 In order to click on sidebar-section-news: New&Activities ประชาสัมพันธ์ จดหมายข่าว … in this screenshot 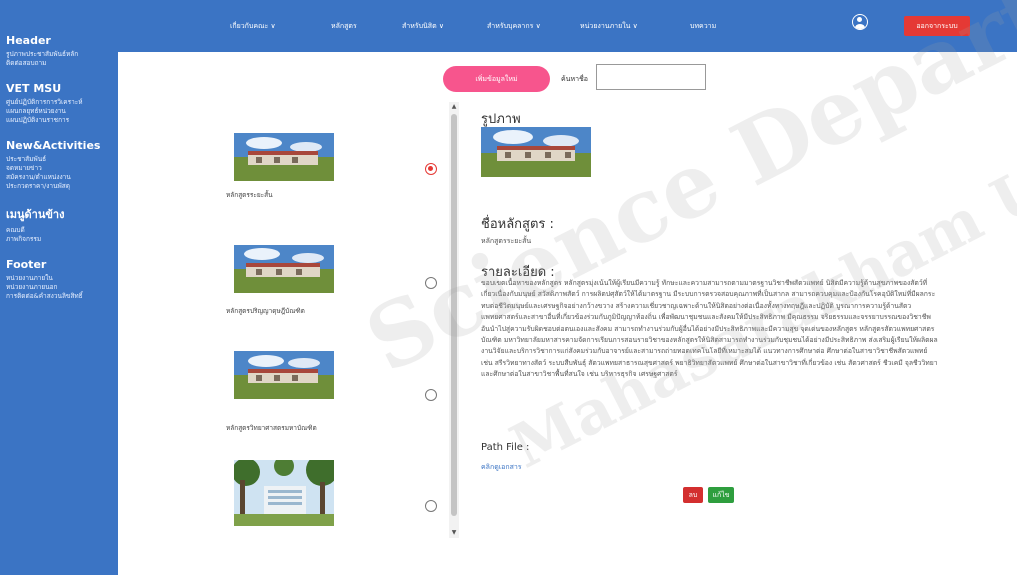, I will do `click(59, 165)`.